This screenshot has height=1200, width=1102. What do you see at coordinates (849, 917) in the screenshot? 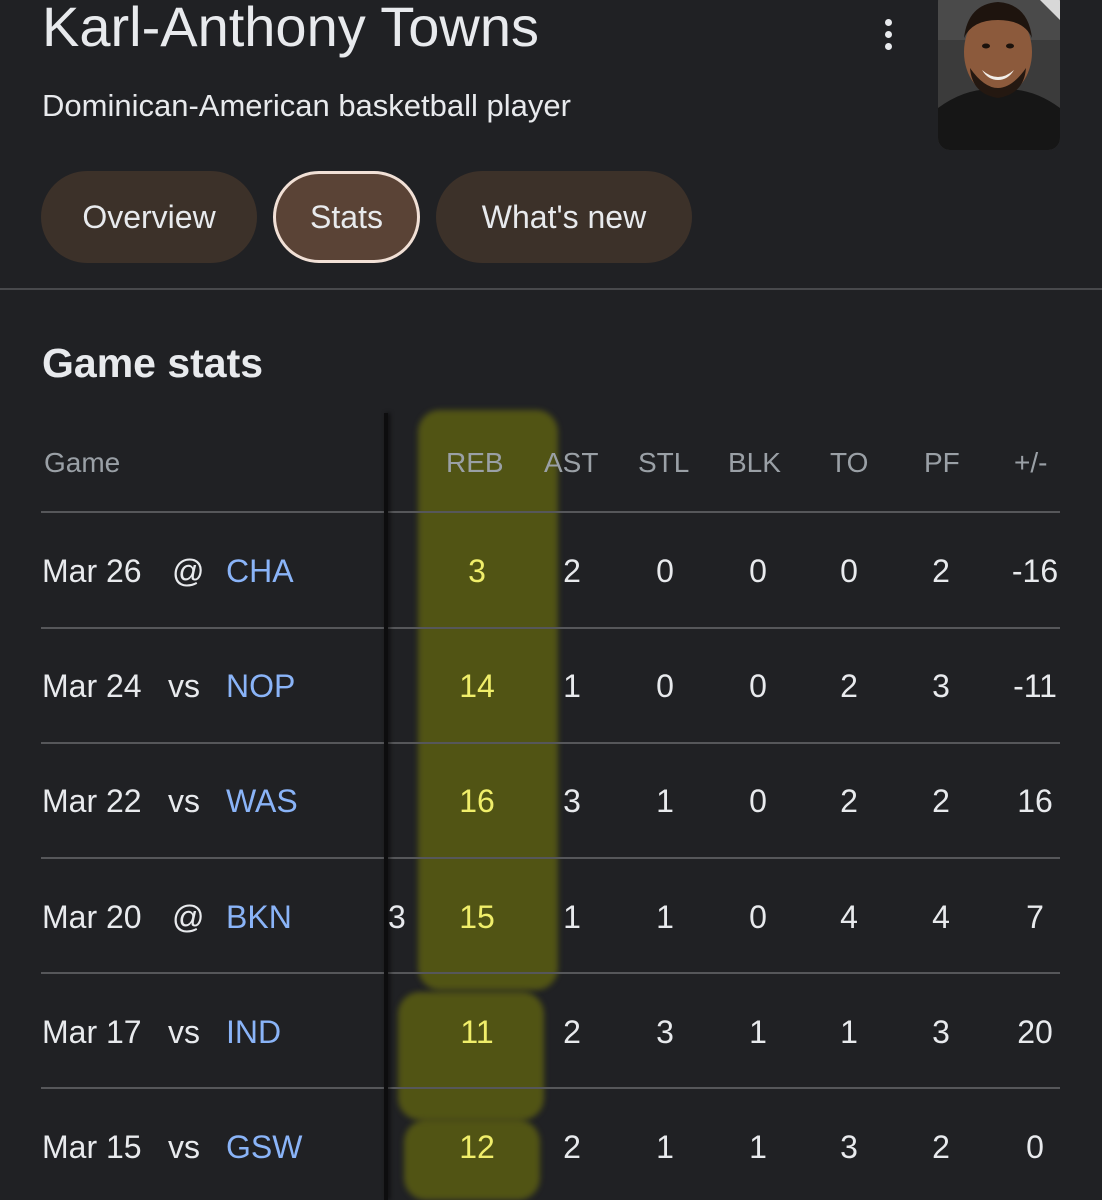
I see `to-value: 4` at bounding box center [849, 917].